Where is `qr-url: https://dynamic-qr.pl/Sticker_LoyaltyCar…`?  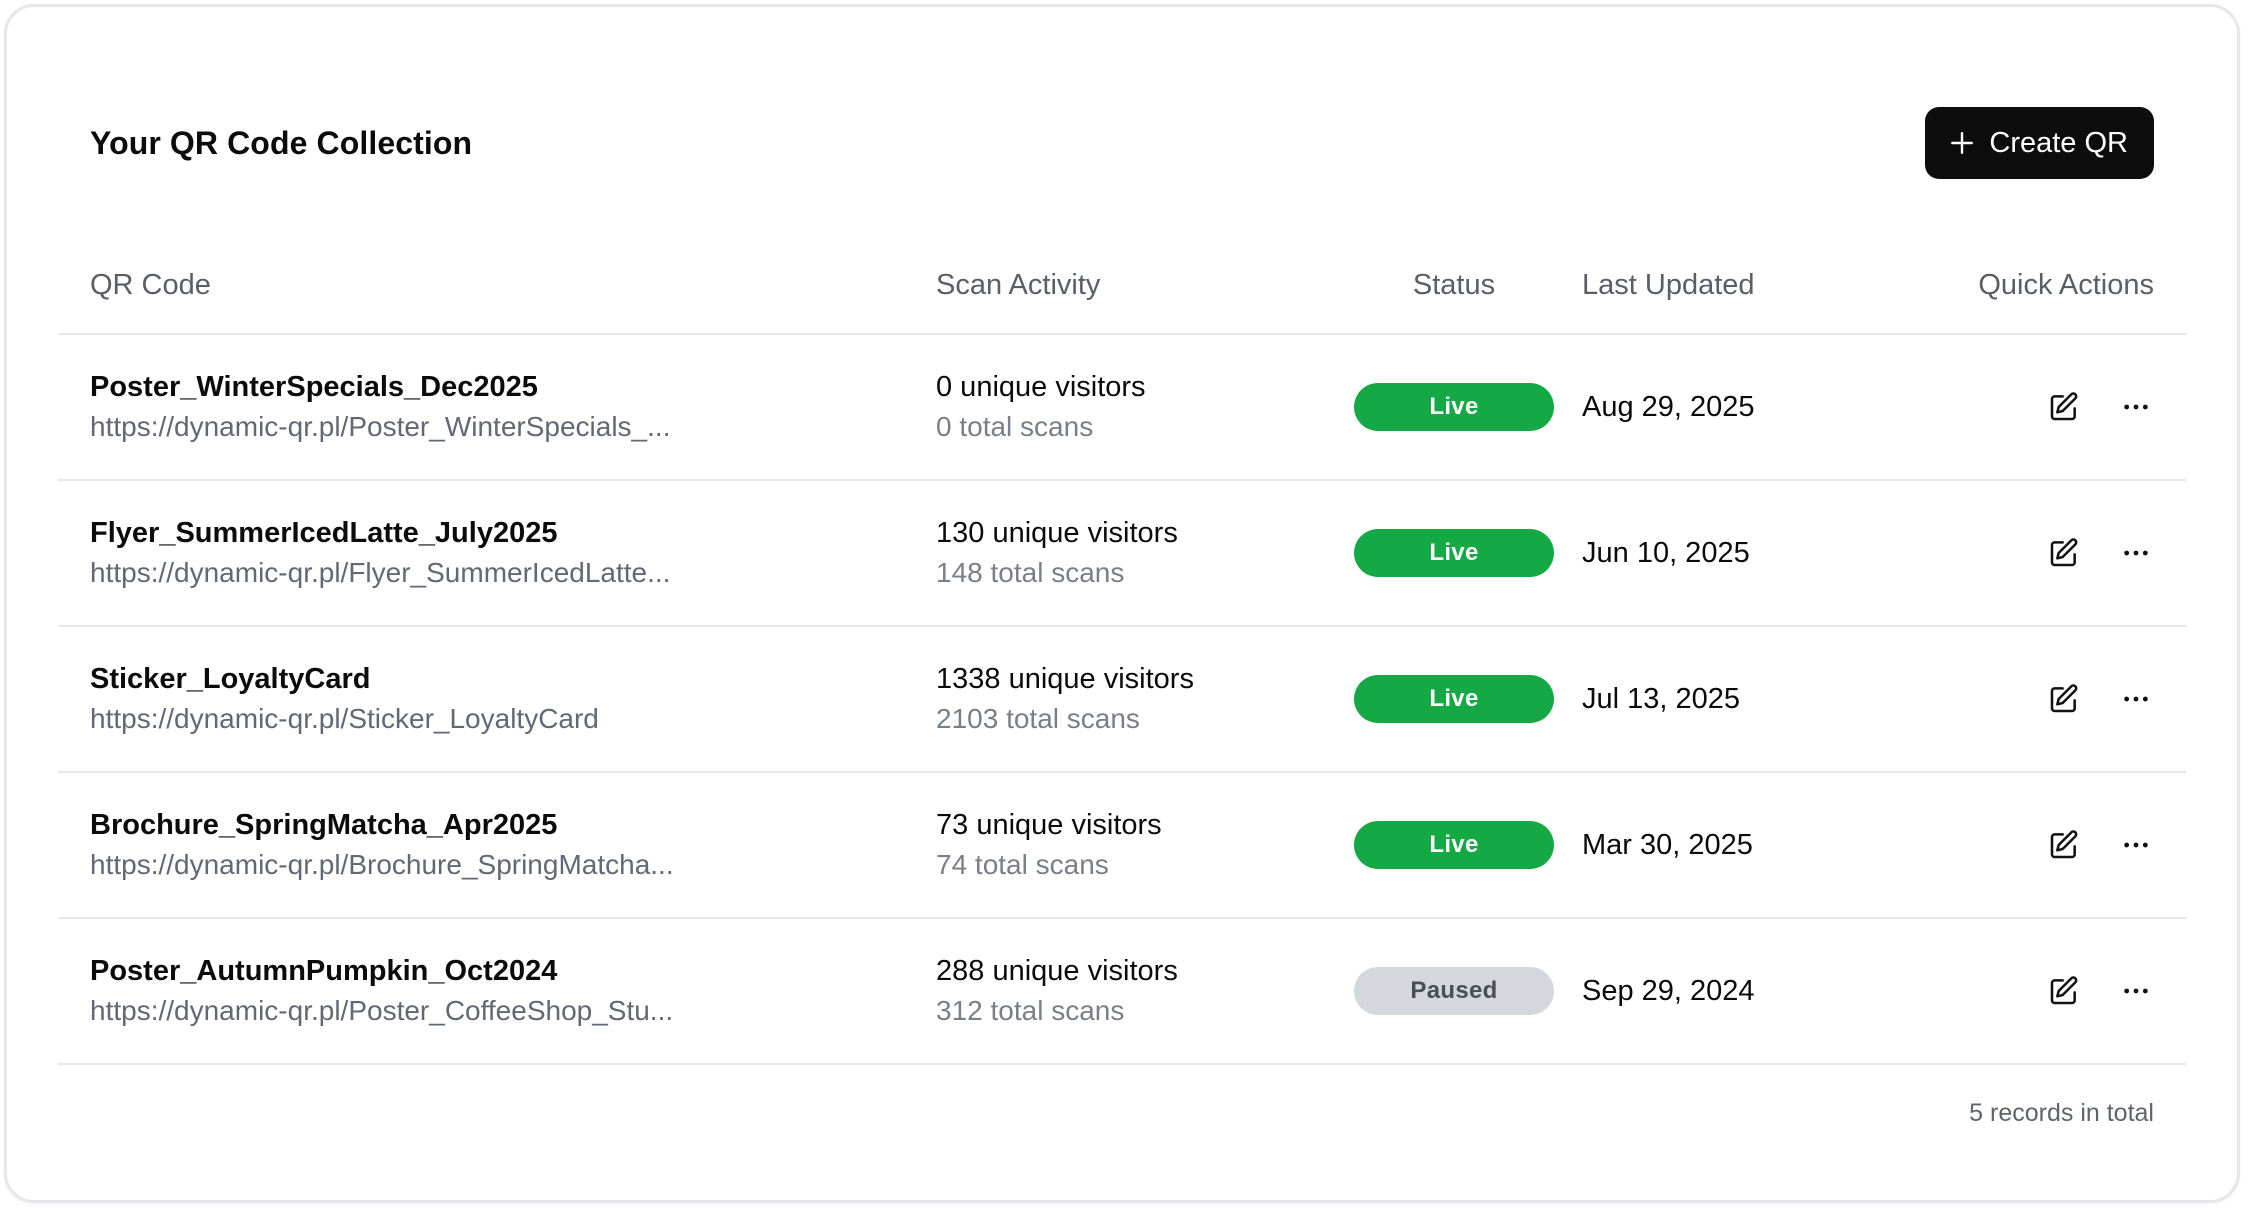 qr-url: https://dynamic-qr.pl/Sticker_LoyaltyCar… is located at coordinates (513, 719).